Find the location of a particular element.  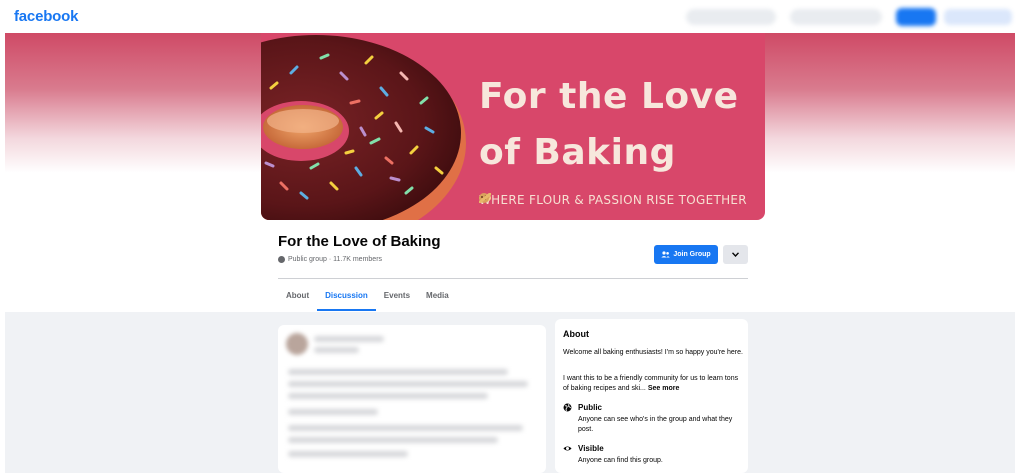

chevron-down-icon is located at coordinates (735, 254).